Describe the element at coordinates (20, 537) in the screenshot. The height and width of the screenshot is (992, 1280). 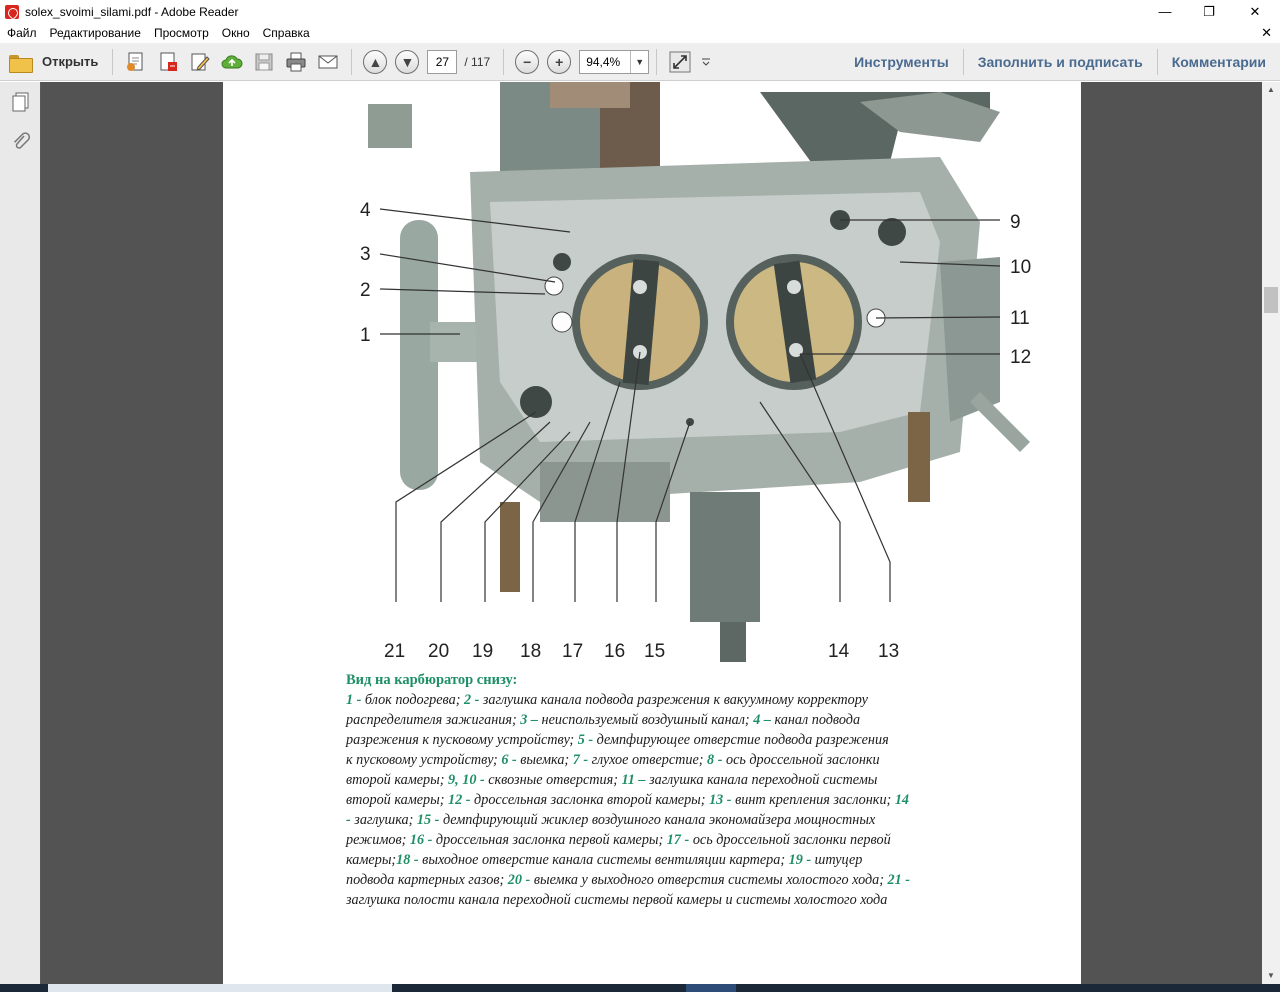
I see `navigation-pane` at that location.